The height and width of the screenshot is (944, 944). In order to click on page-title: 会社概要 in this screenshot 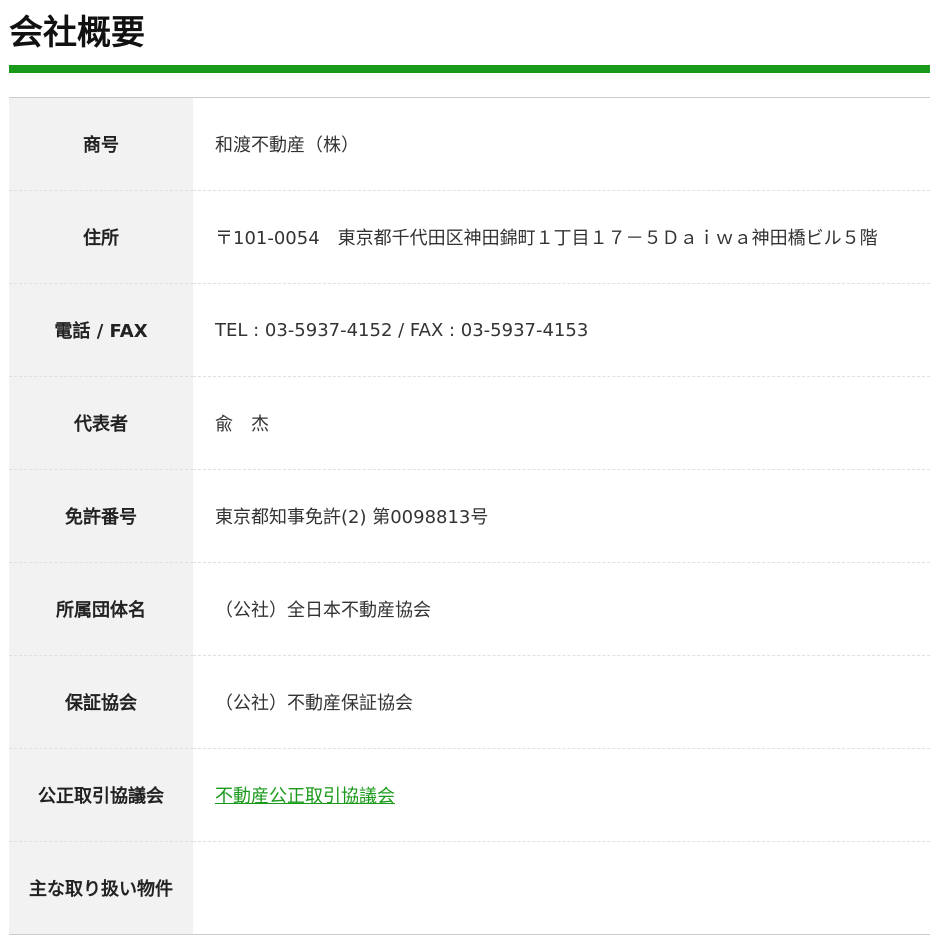, I will do `click(77, 33)`.